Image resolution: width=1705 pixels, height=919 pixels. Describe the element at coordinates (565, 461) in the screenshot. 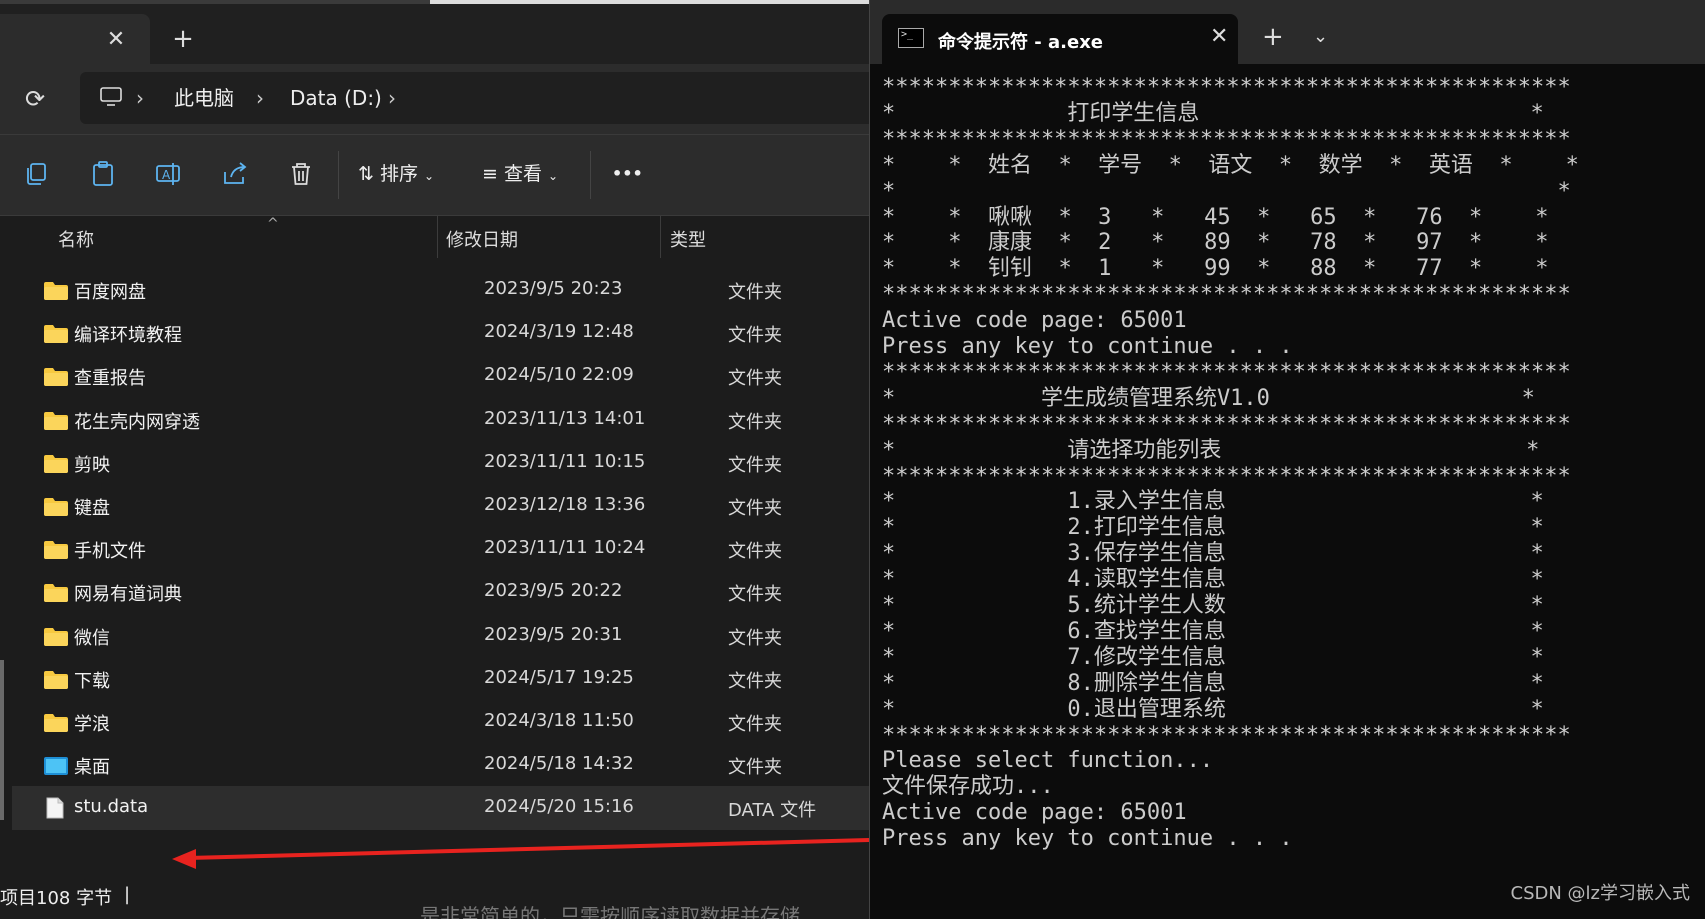

I see `file-modified-date: 2023/11/11 10:15` at that location.